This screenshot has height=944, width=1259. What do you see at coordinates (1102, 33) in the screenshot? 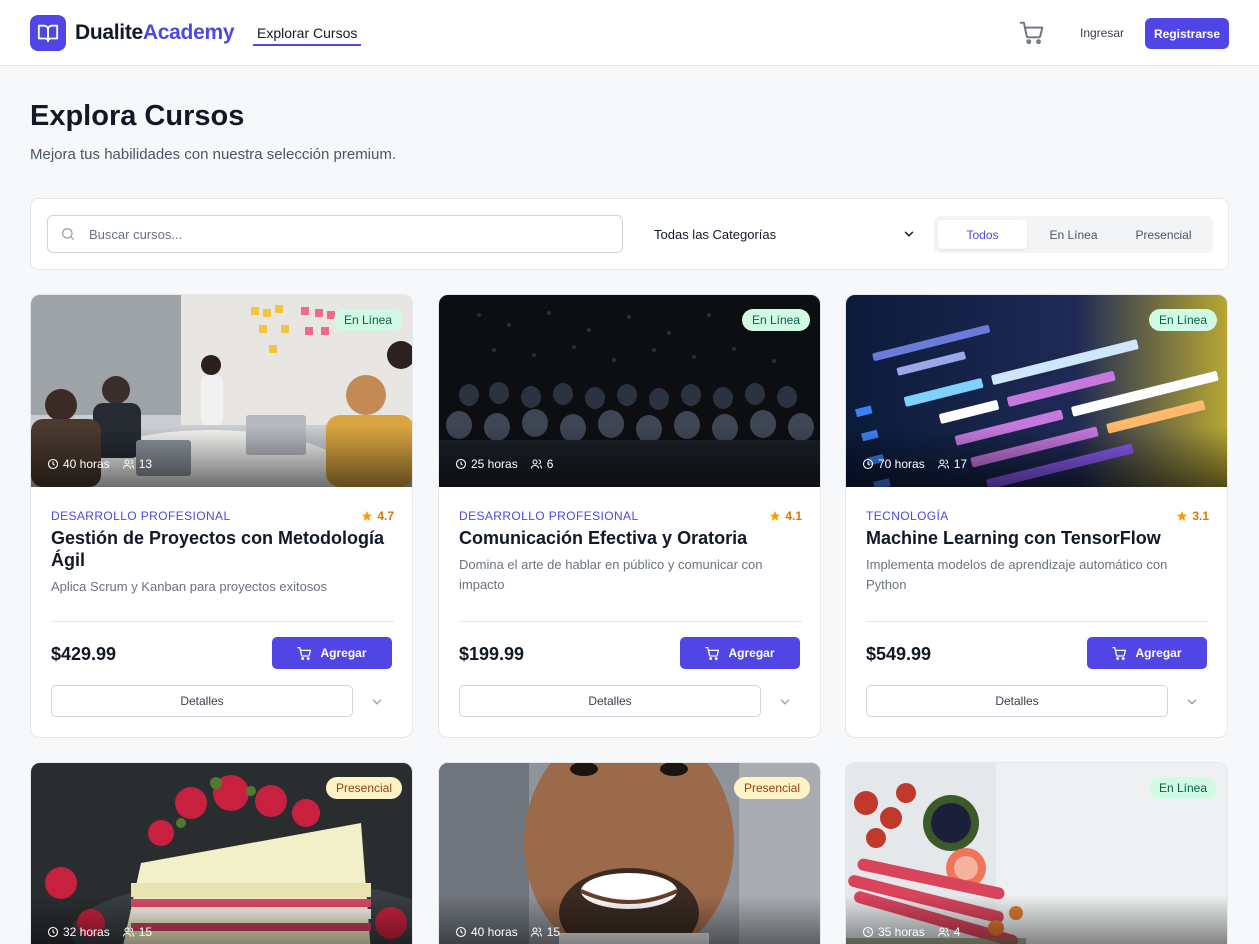
I see `login-link: Ingresar` at bounding box center [1102, 33].